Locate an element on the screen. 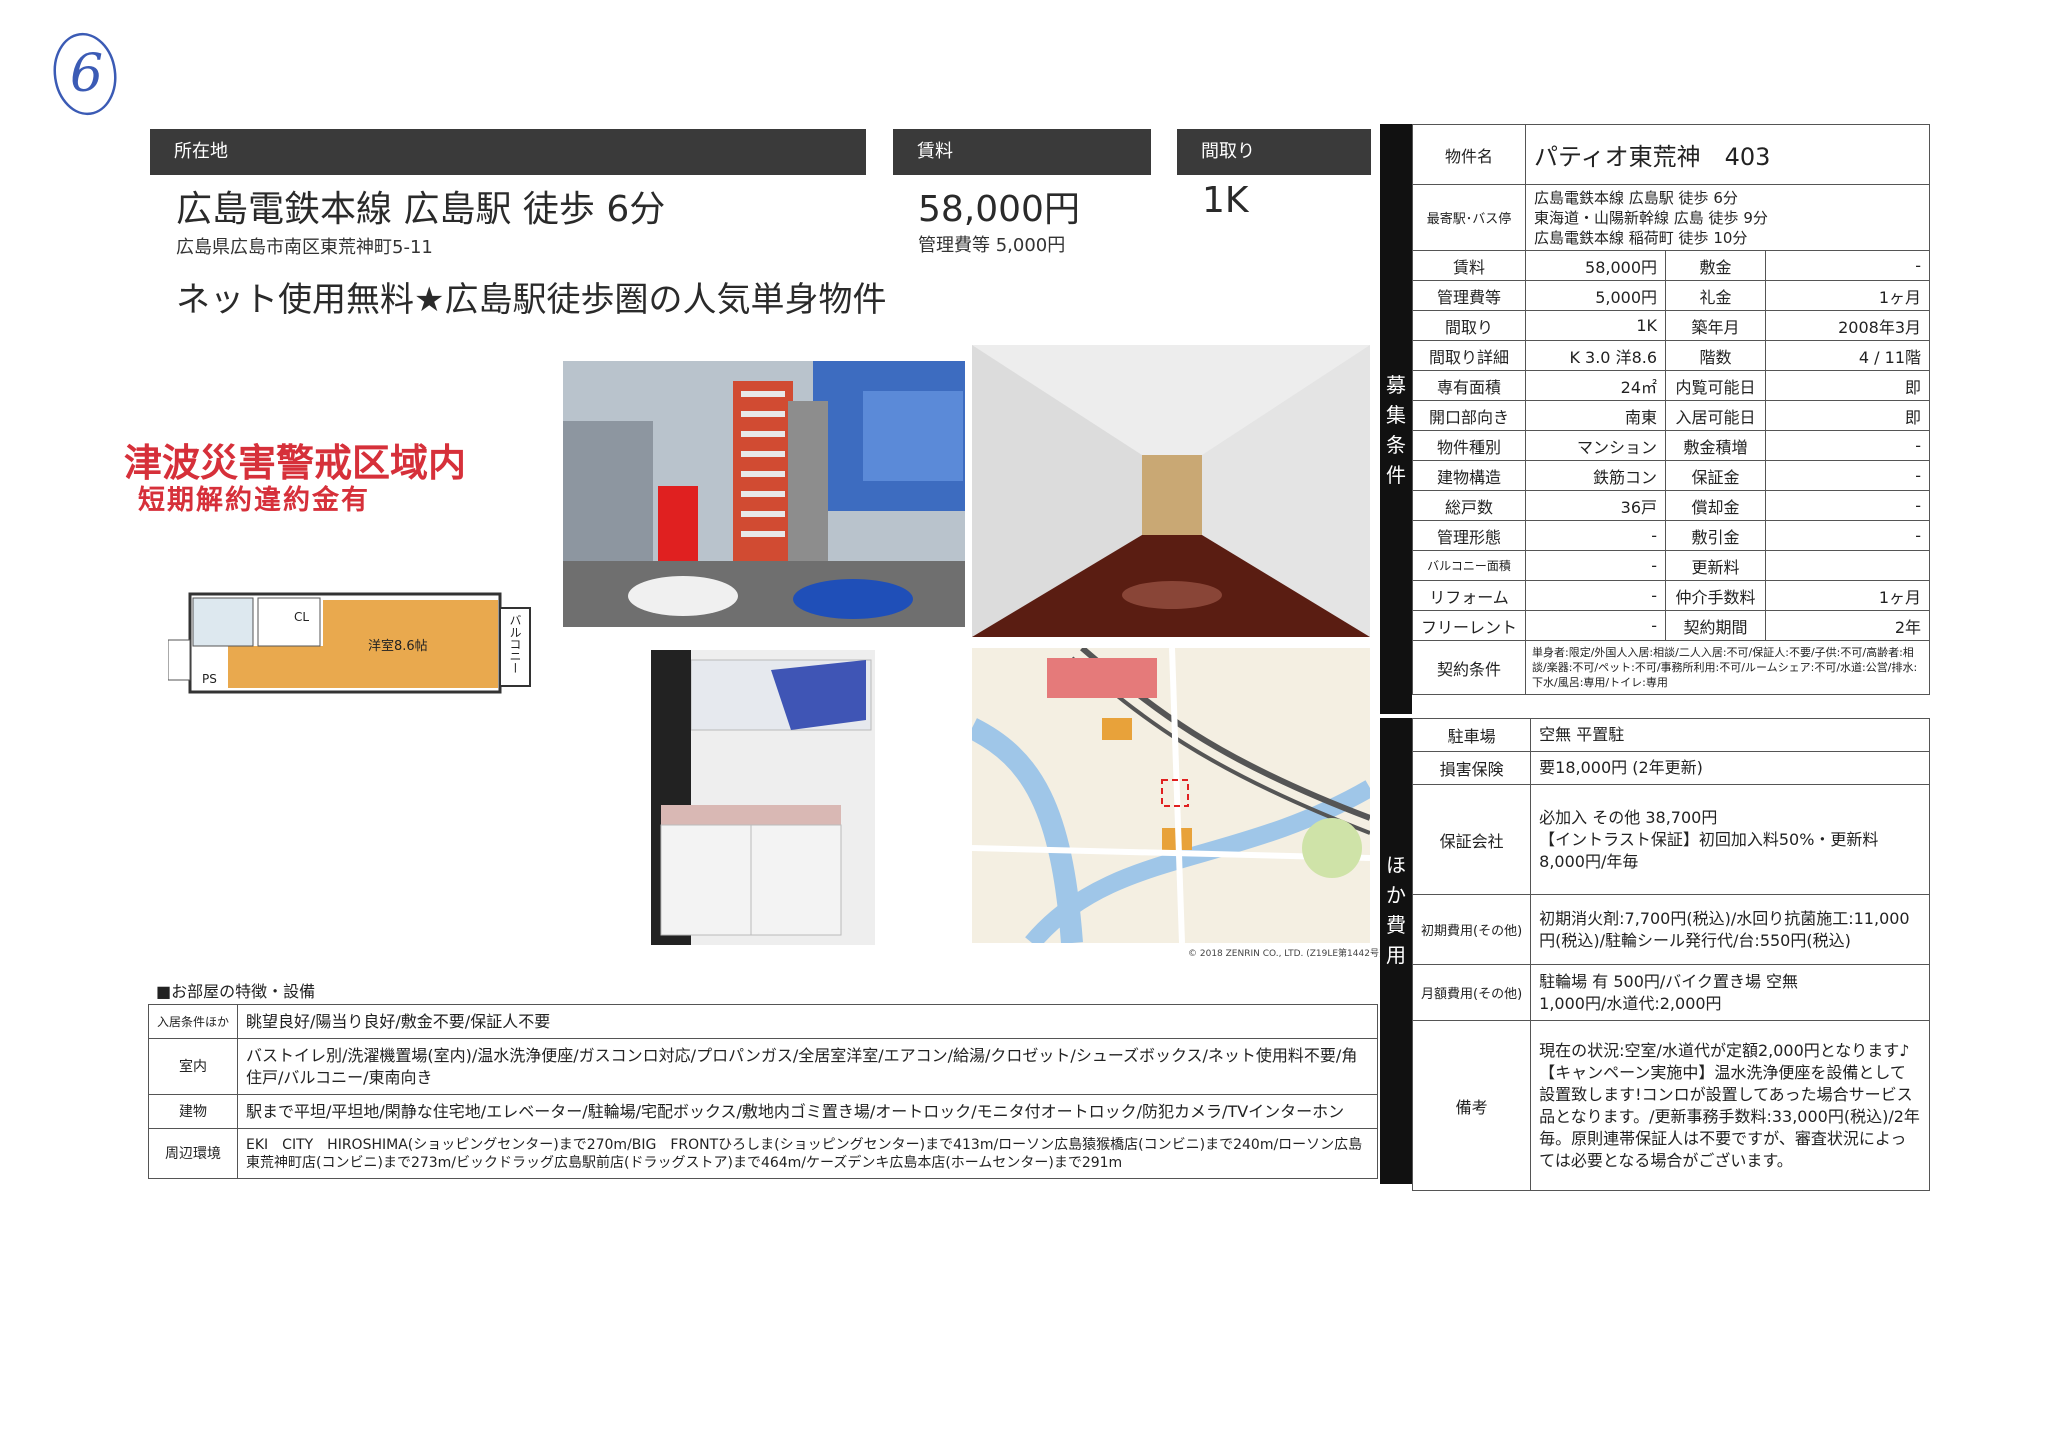 The width and height of the screenshot is (2056, 1455). spec-value: 4 / 11階 is located at coordinates (1847, 355).